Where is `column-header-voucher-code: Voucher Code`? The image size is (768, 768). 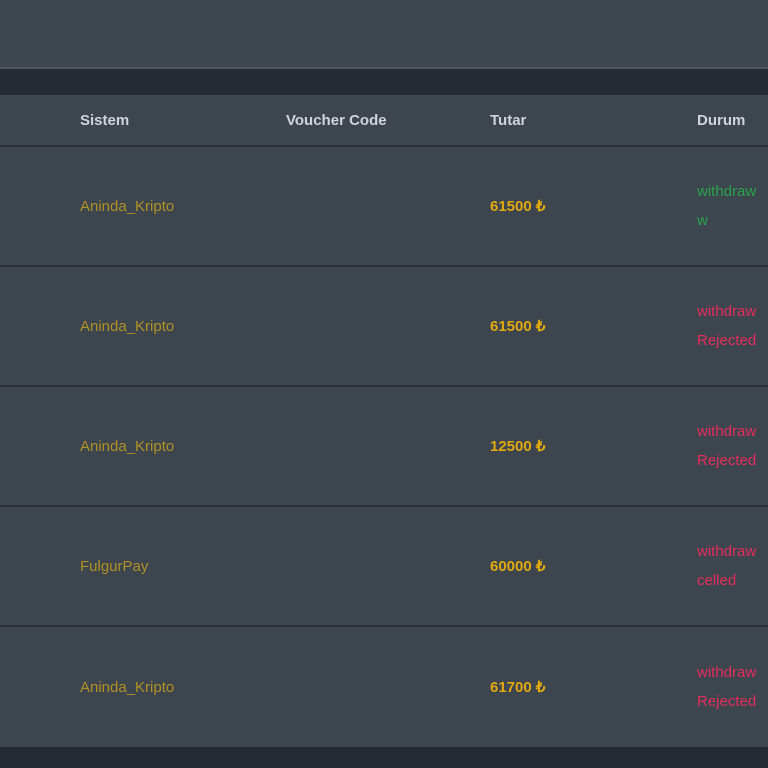
column-header-voucher-code: Voucher Code is located at coordinates (336, 120).